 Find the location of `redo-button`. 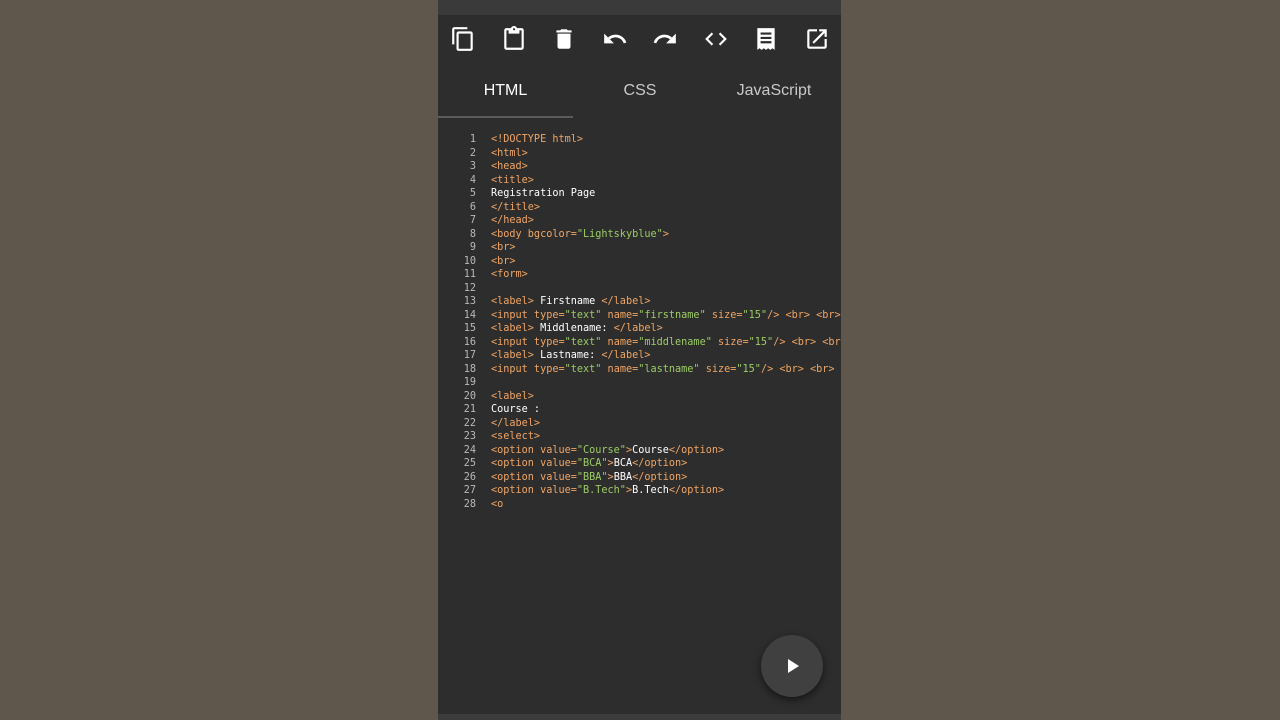

redo-button is located at coordinates (665, 39).